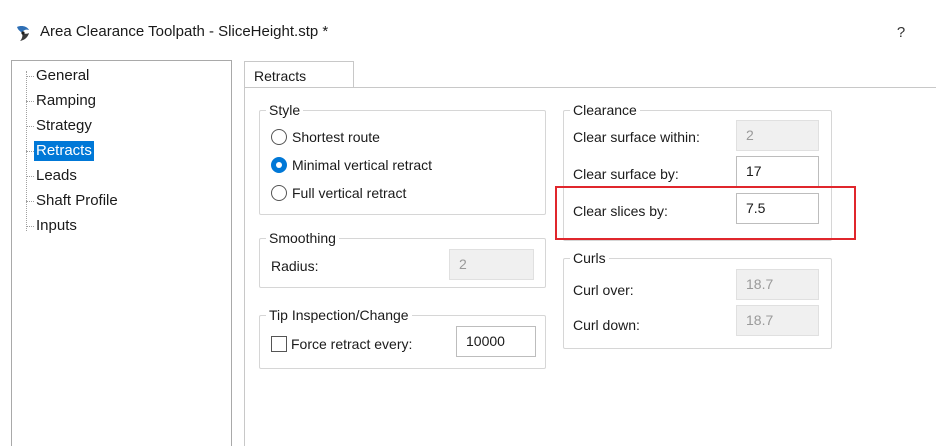 This screenshot has height=446, width=936. I want to click on help-button: ?, so click(901, 33).